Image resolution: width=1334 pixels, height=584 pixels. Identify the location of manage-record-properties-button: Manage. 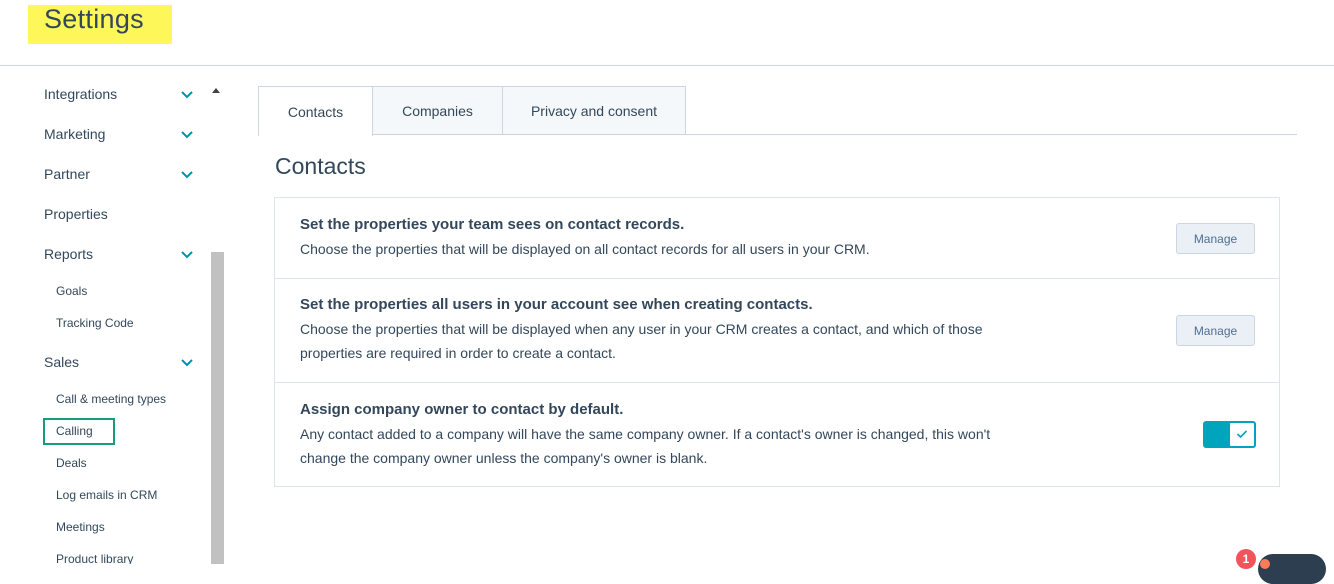
(1215, 238).